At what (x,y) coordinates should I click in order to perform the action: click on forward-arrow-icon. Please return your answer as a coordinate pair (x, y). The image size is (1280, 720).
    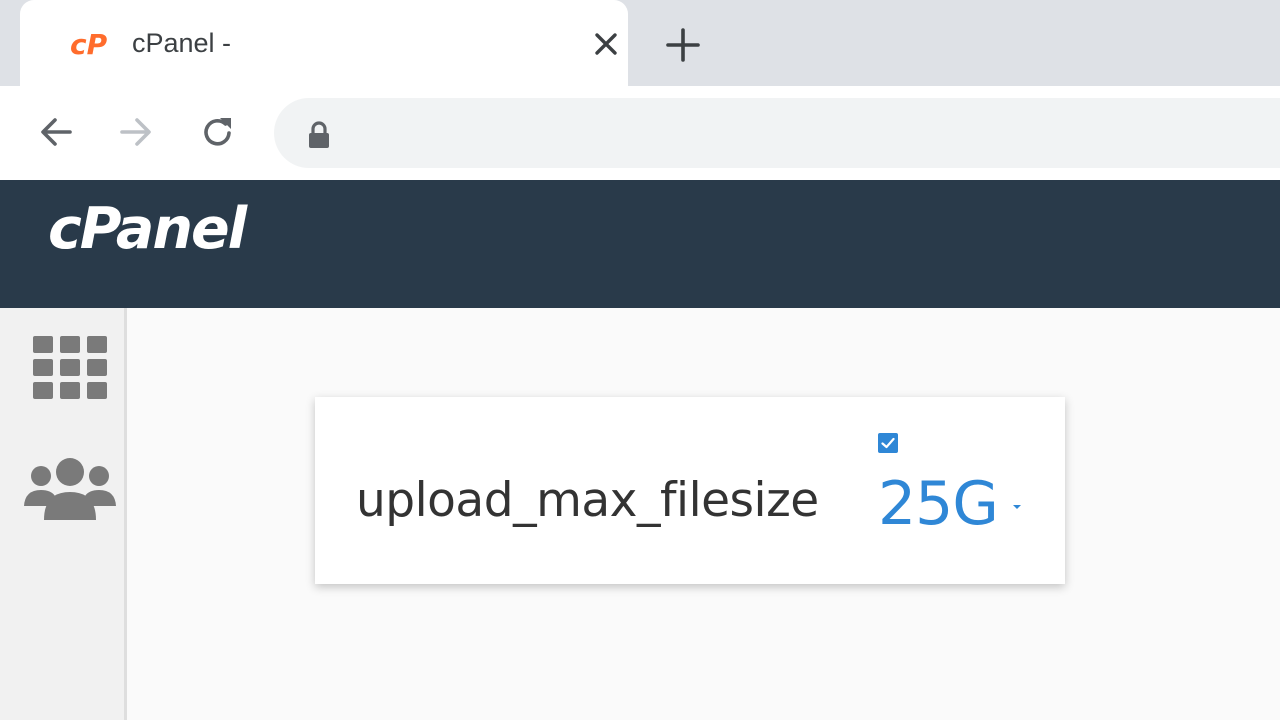
    Looking at the image, I should click on (136, 132).